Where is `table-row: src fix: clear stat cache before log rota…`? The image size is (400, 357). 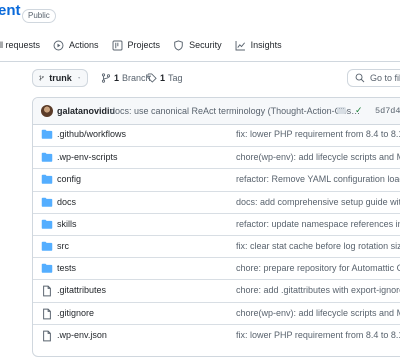 table-row: src fix: clear stat cache before log rota… is located at coordinates (216, 246).